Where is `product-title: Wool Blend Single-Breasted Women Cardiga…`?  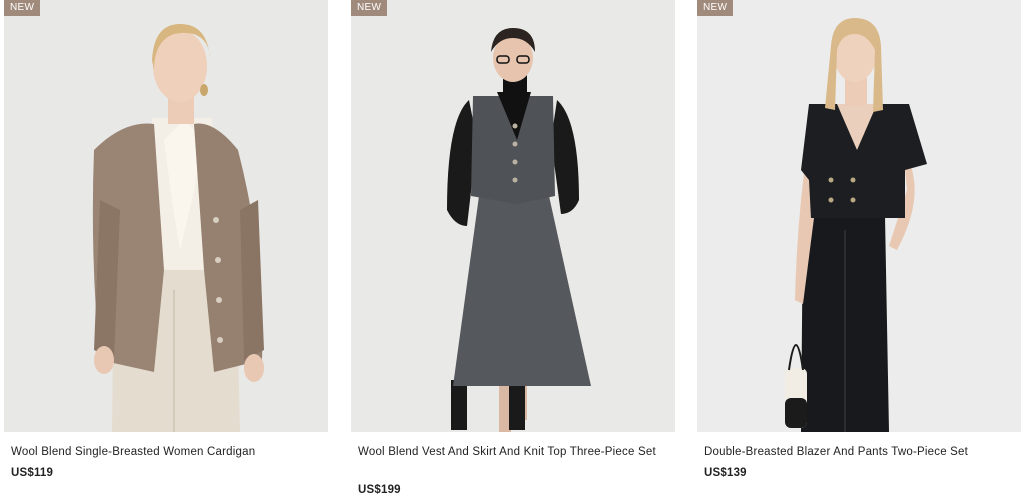 product-title: Wool Blend Single-Breasted Women Cardiga… is located at coordinates (161, 452).